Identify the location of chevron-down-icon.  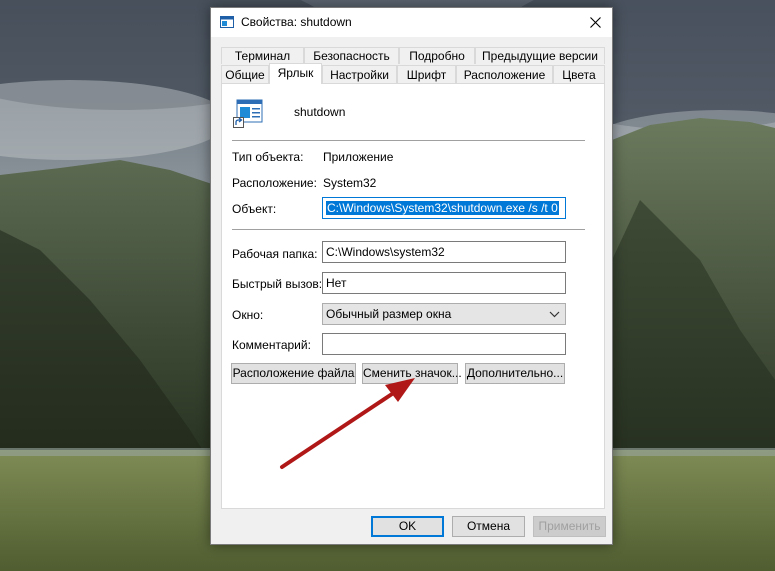
(554, 314).